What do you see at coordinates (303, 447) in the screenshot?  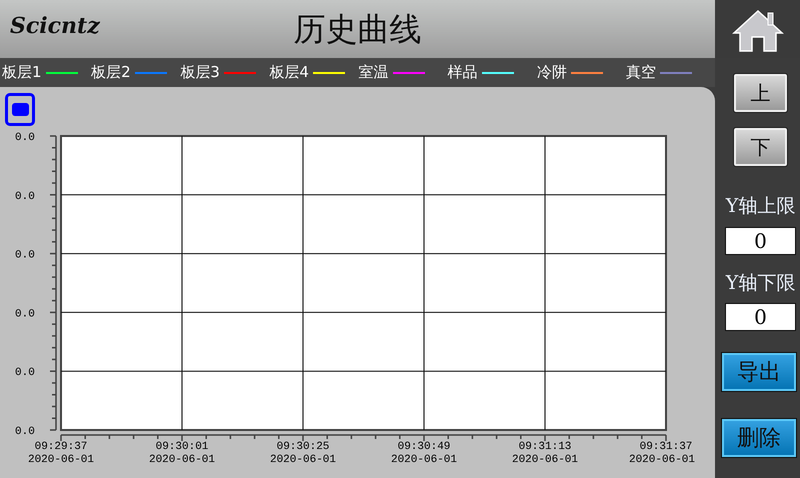 I see `x-axis-time: 09:30:25` at bounding box center [303, 447].